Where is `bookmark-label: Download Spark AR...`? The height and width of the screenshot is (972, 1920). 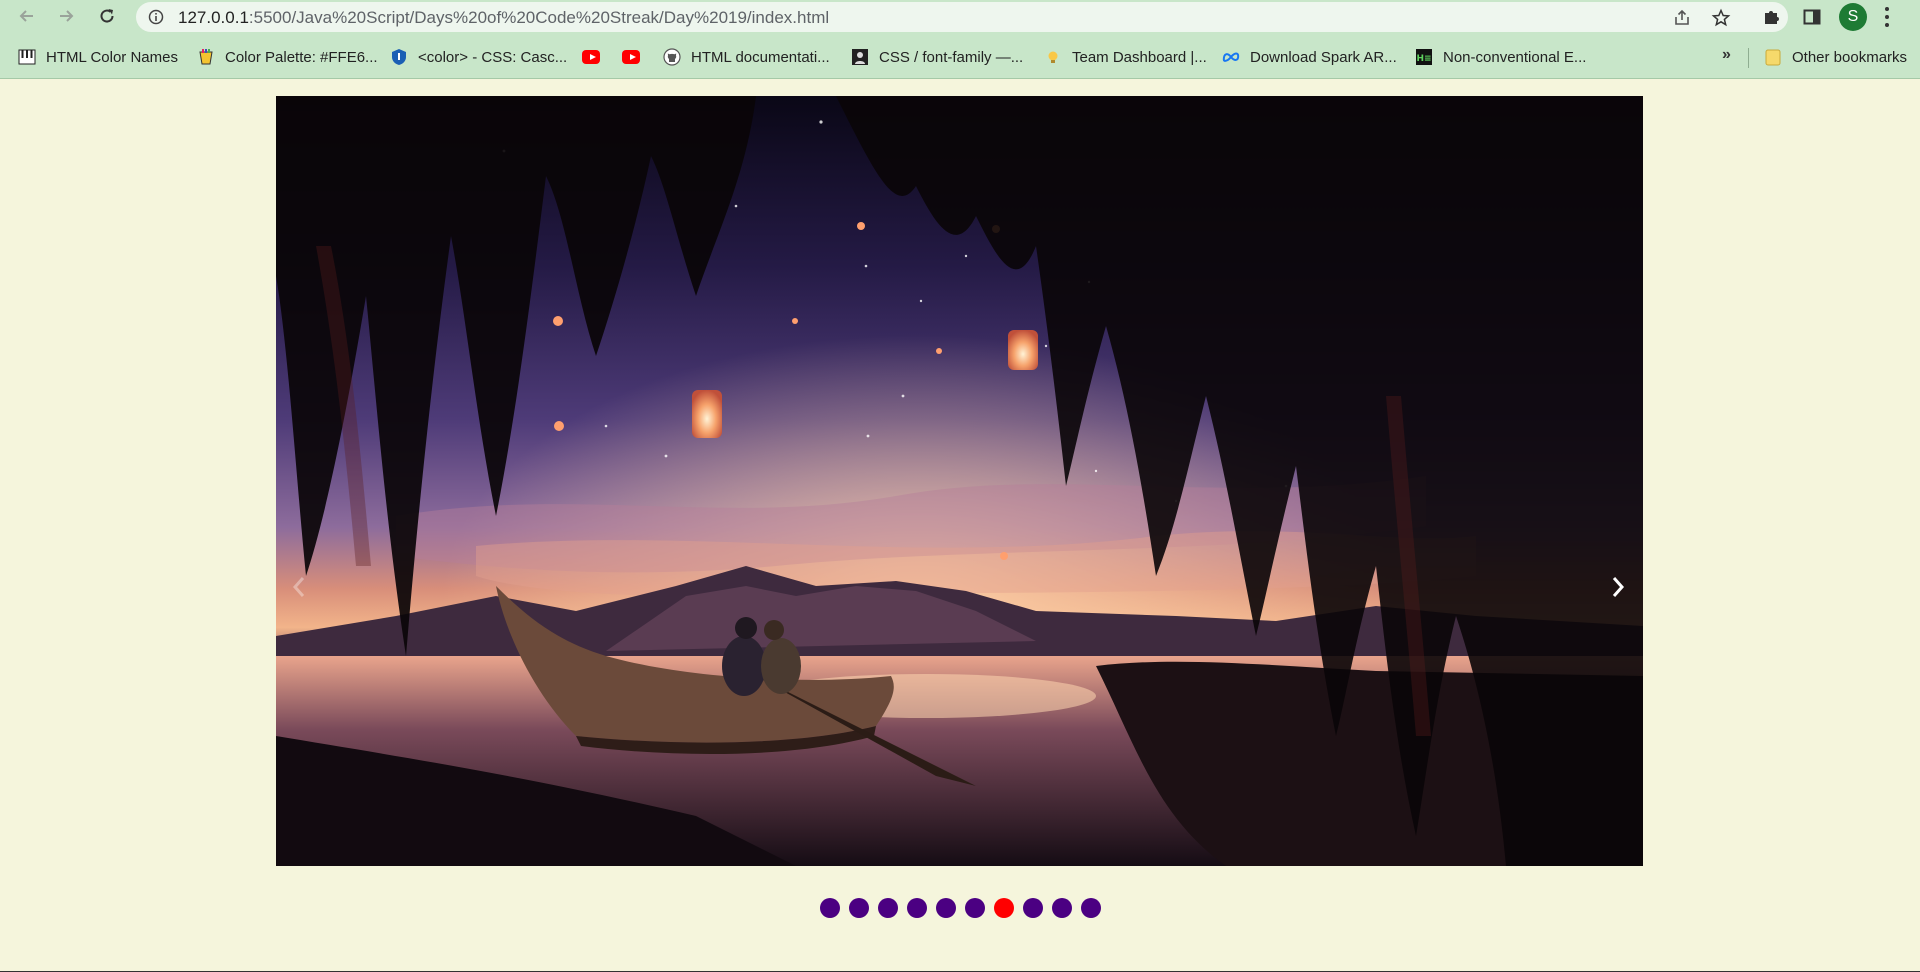 bookmark-label: Download Spark AR... is located at coordinates (1323, 57).